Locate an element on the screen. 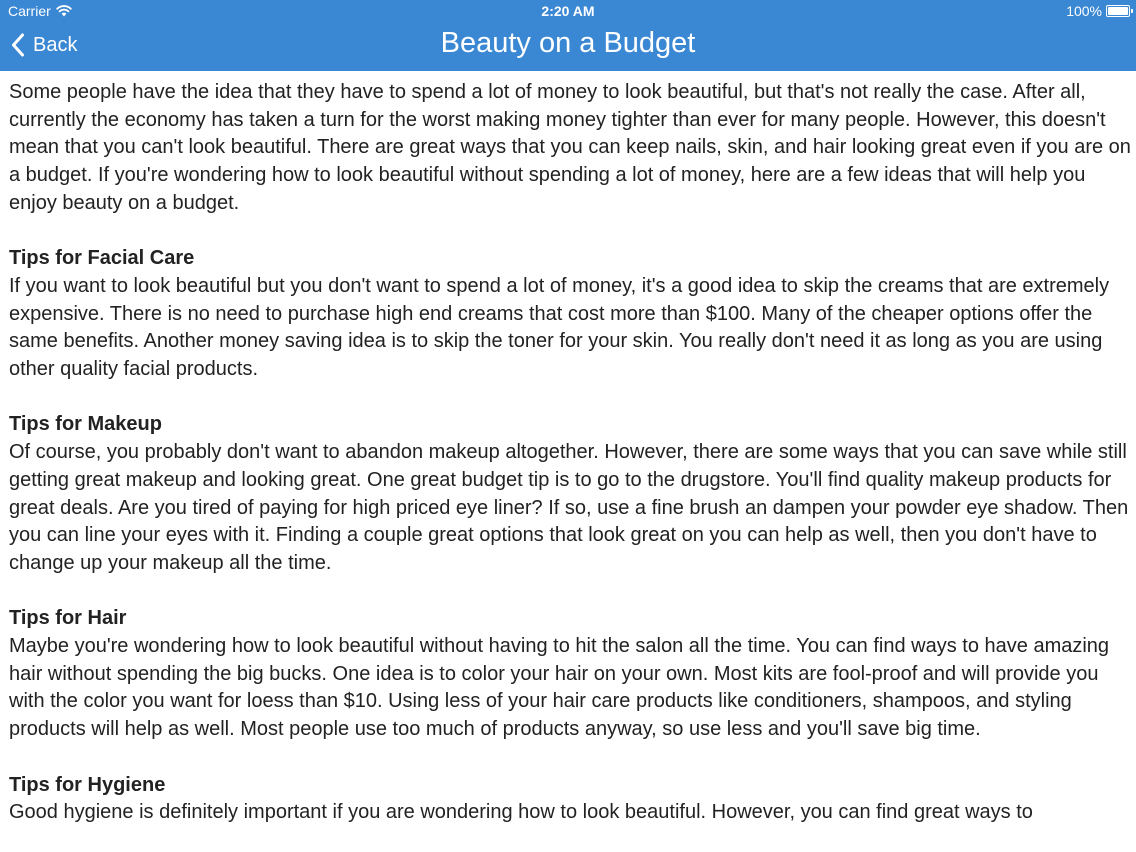  section-heading-hair: Tips for Hair is located at coordinates (68, 618).